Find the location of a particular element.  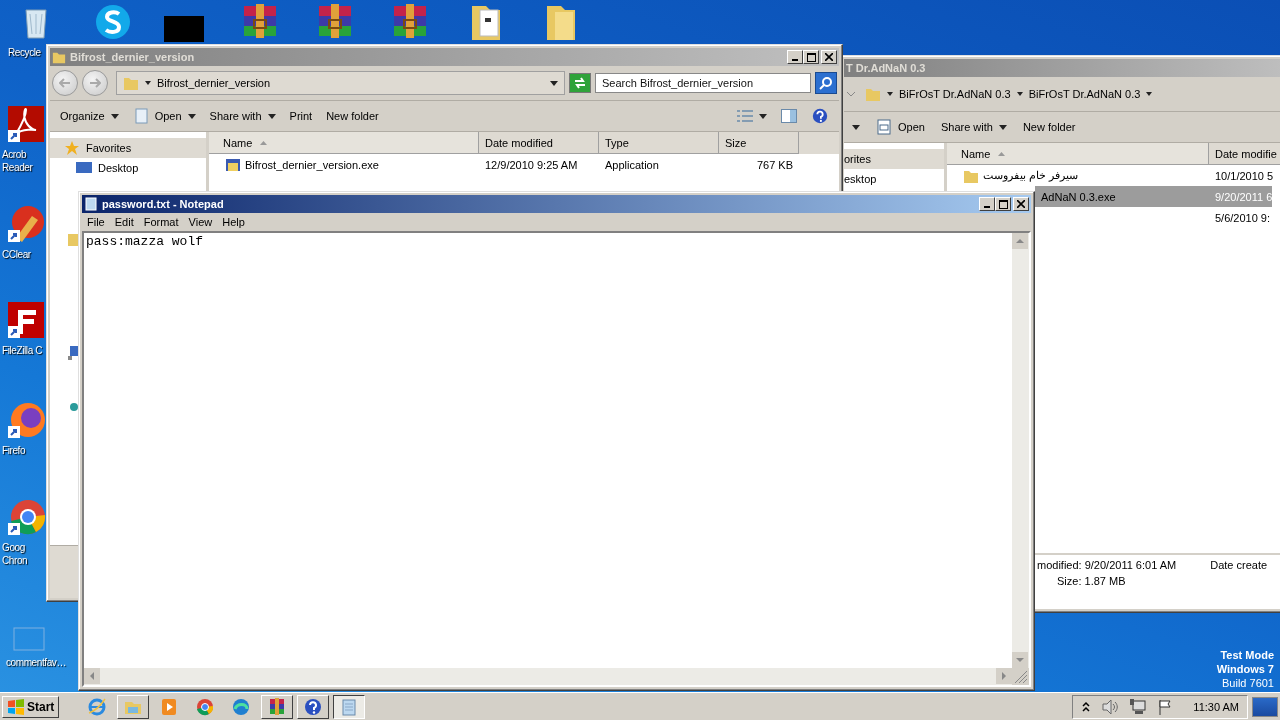

window-icon is located at coordinates (884, 127).